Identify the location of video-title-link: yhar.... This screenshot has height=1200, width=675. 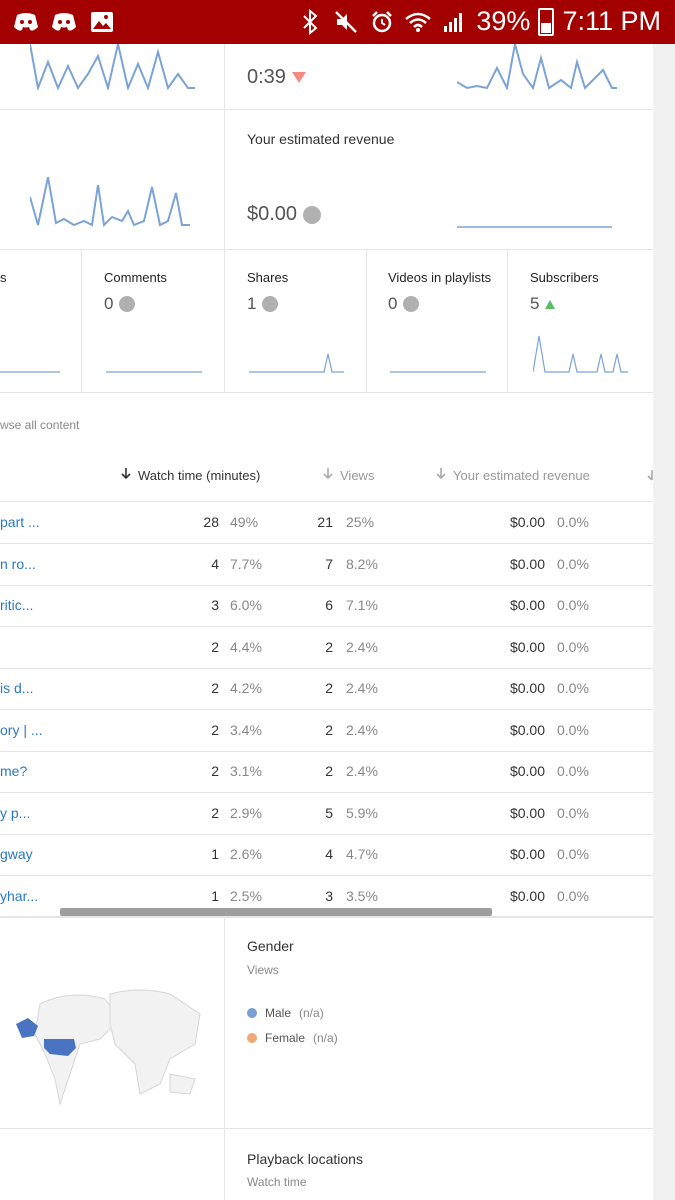
(19, 896).